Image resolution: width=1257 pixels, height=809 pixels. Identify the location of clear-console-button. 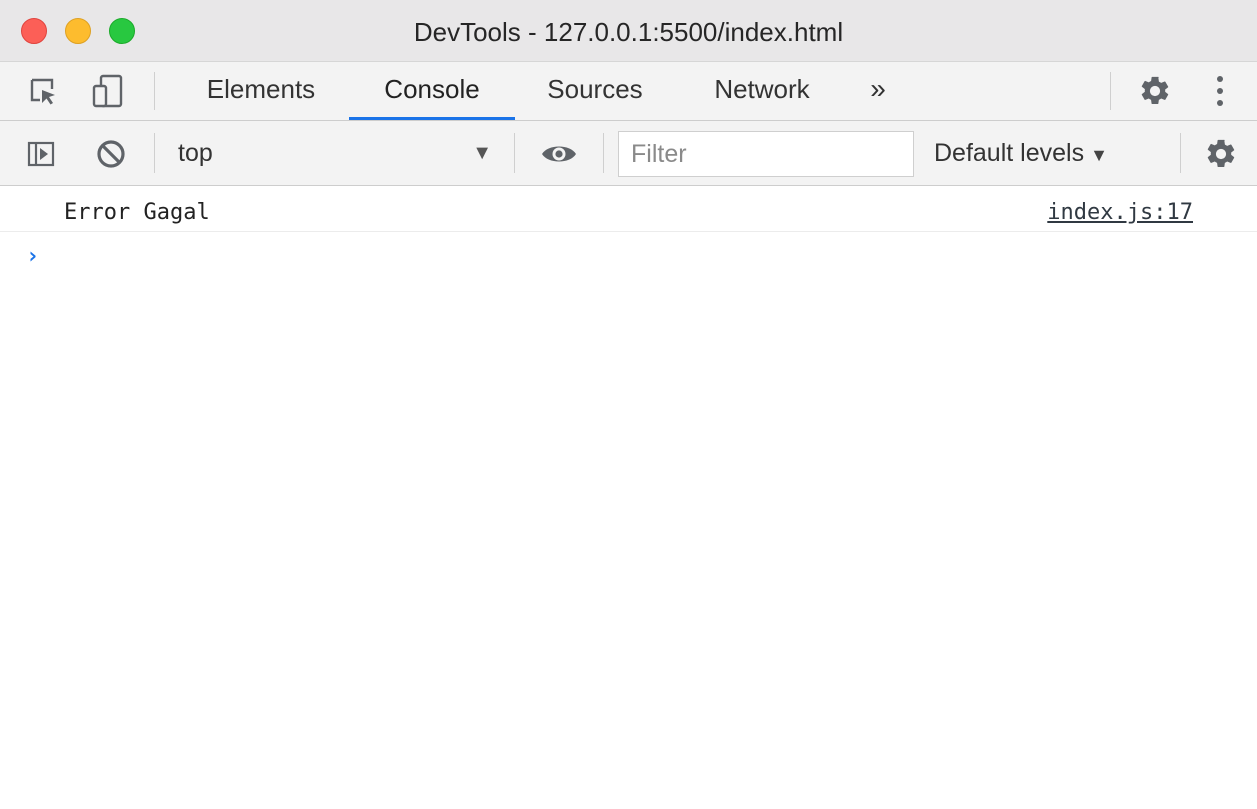
(111, 153).